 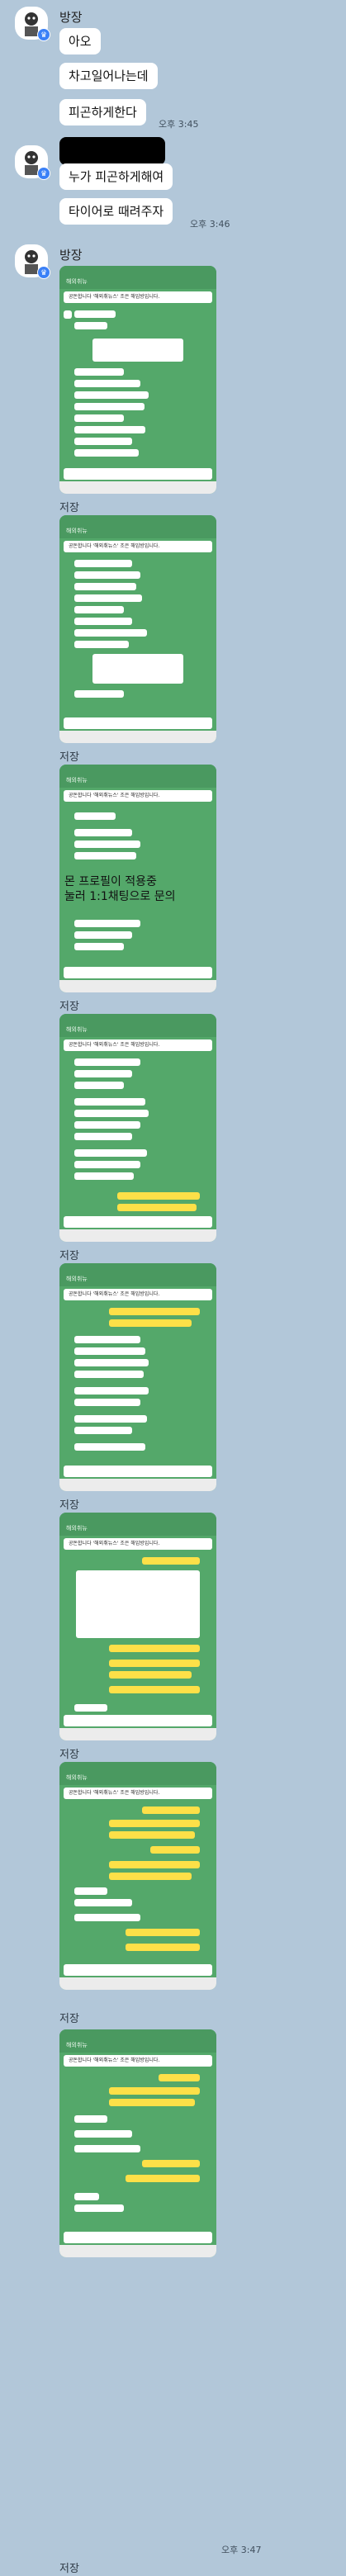 What do you see at coordinates (120, 896) in the screenshot?
I see `overlay-text: 눌러 1:1채팅으로 문의` at bounding box center [120, 896].